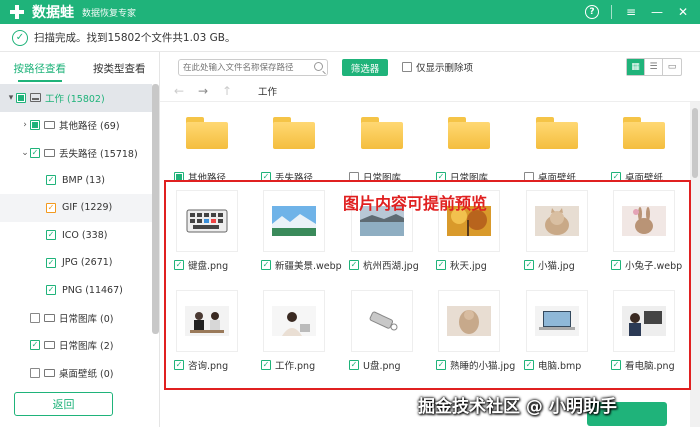  I want to click on folder-item: ✓ 日常图库, so click(468, 146).